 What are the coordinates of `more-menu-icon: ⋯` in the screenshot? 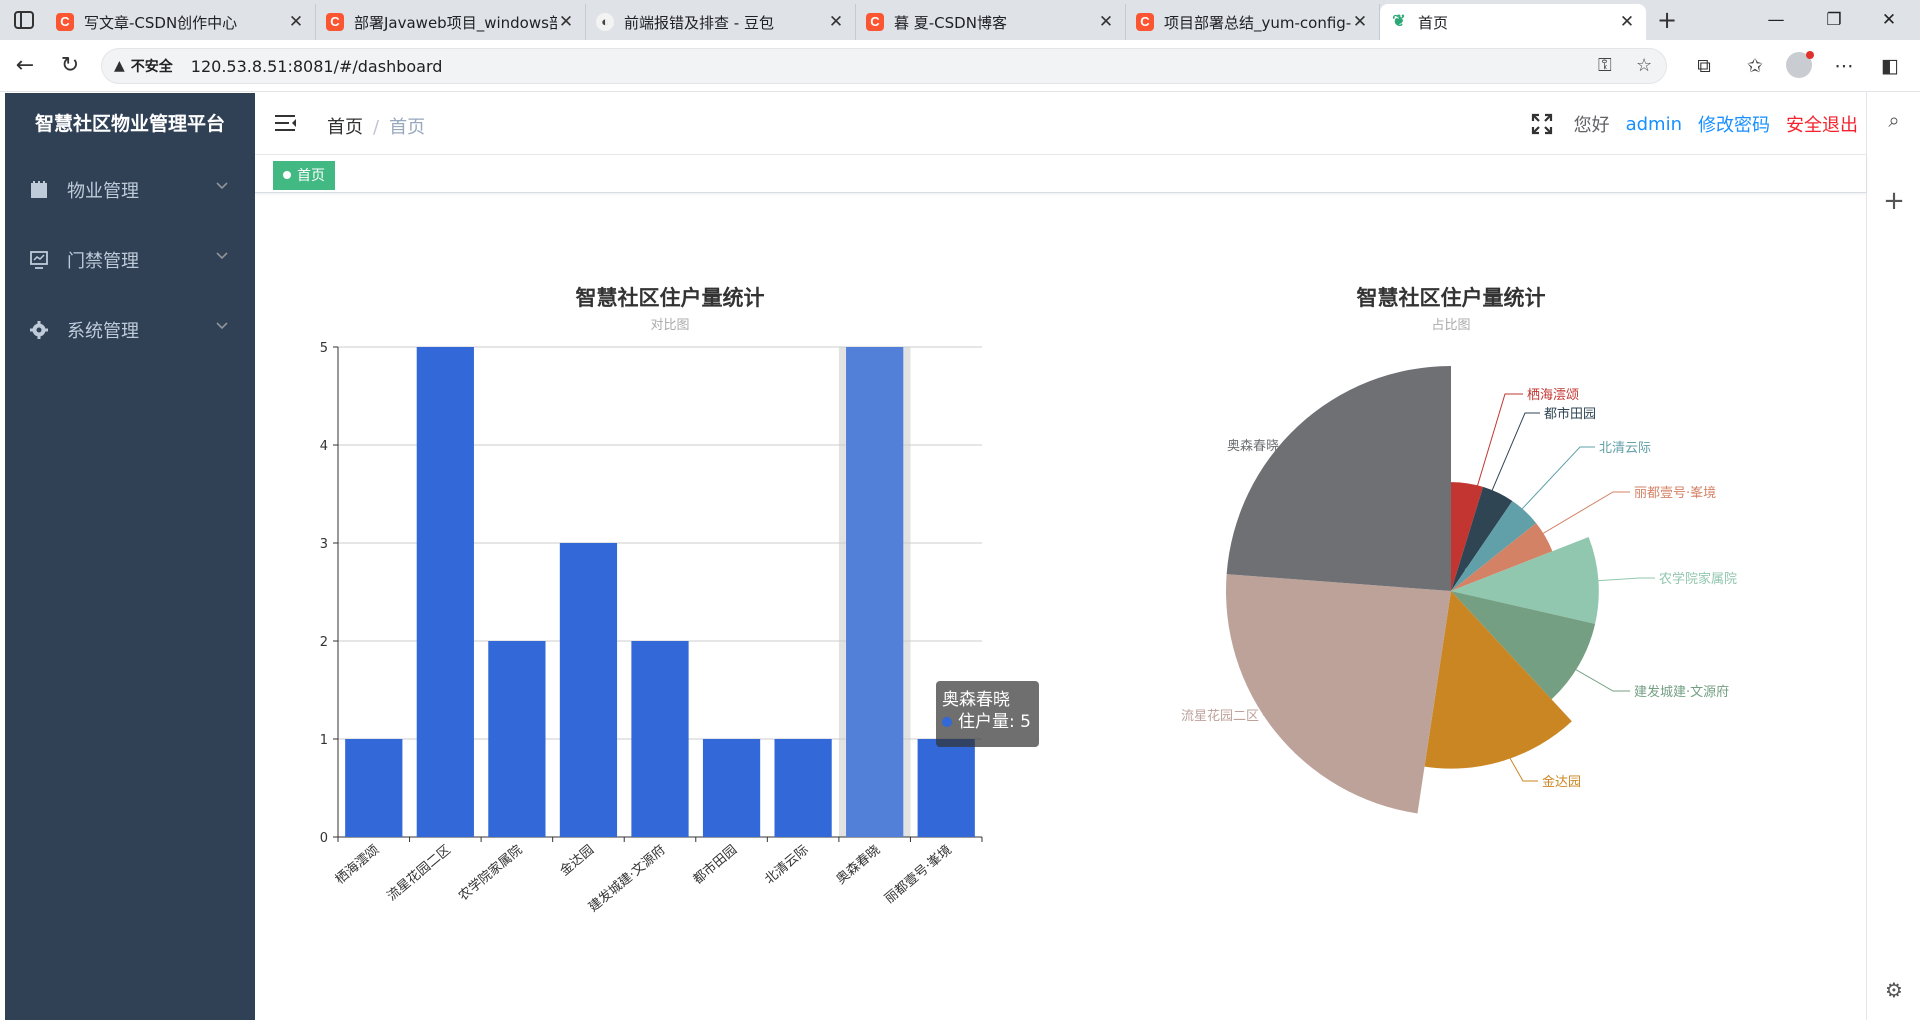 It's located at (1844, 66).